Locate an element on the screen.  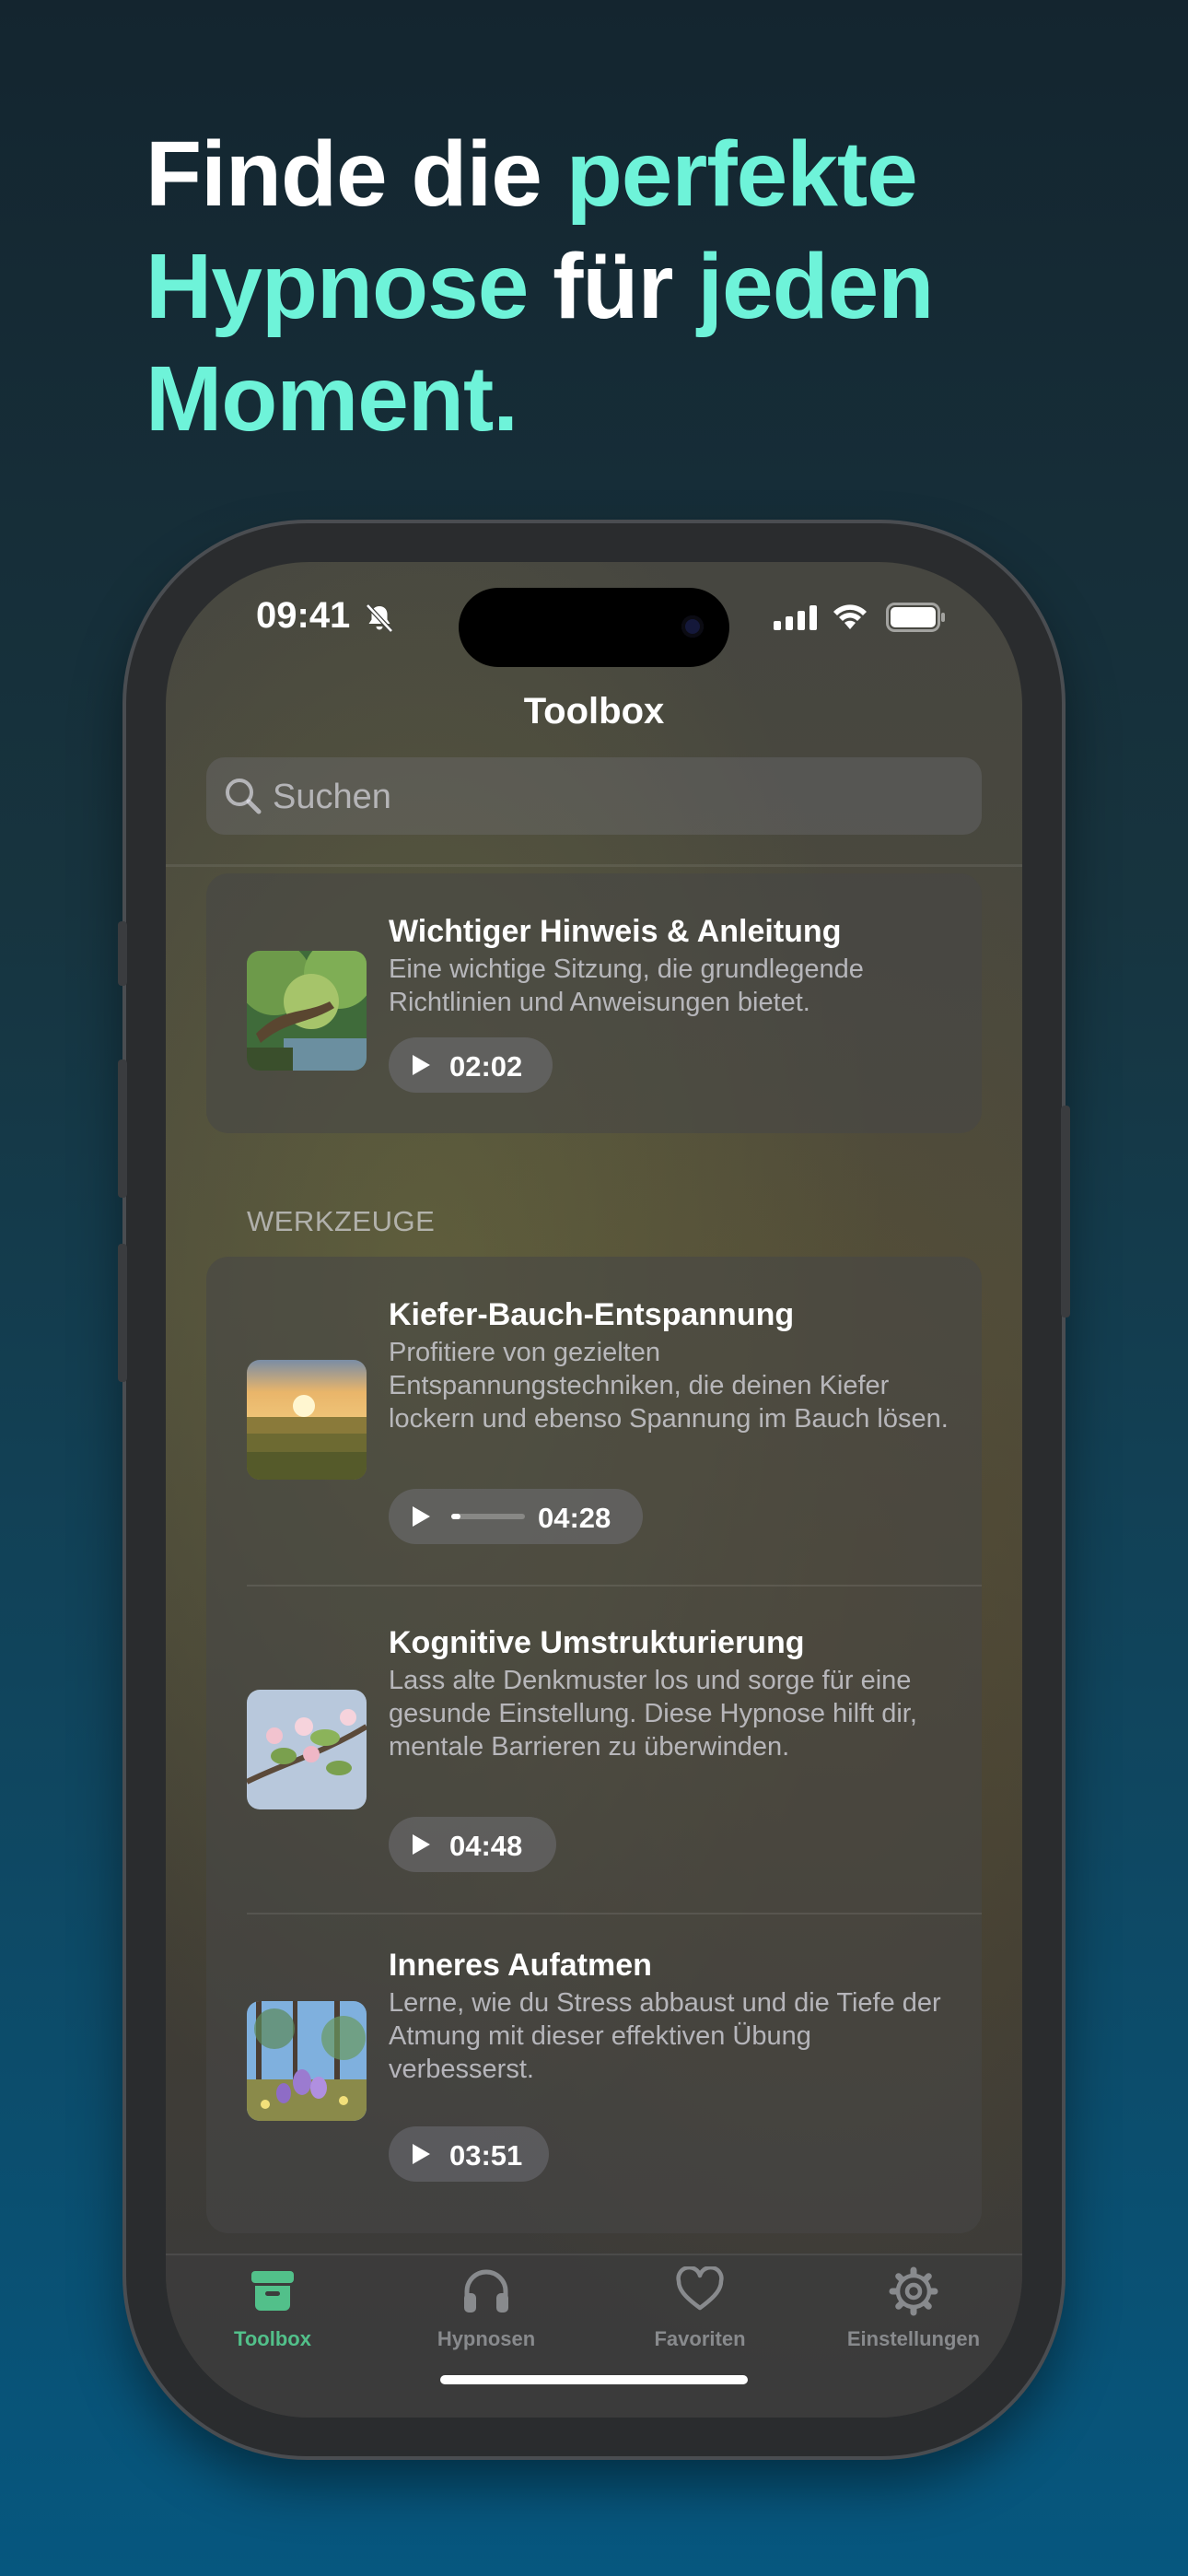
headline-part: jeden is located at coordinates (815, 286).